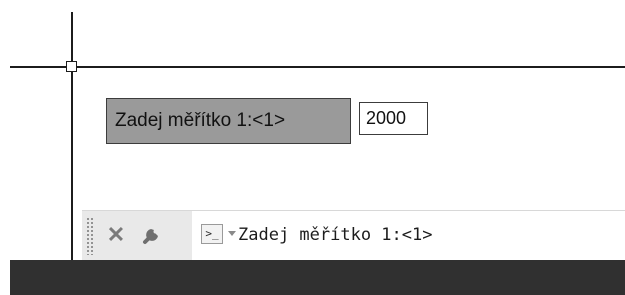 This screenshot has height=295, width=625. Describe the element at coordinates (228, 121) in the screenshot. I see `dynamic-input-prompt: Zadej měřítko 1:<1>` at that location.